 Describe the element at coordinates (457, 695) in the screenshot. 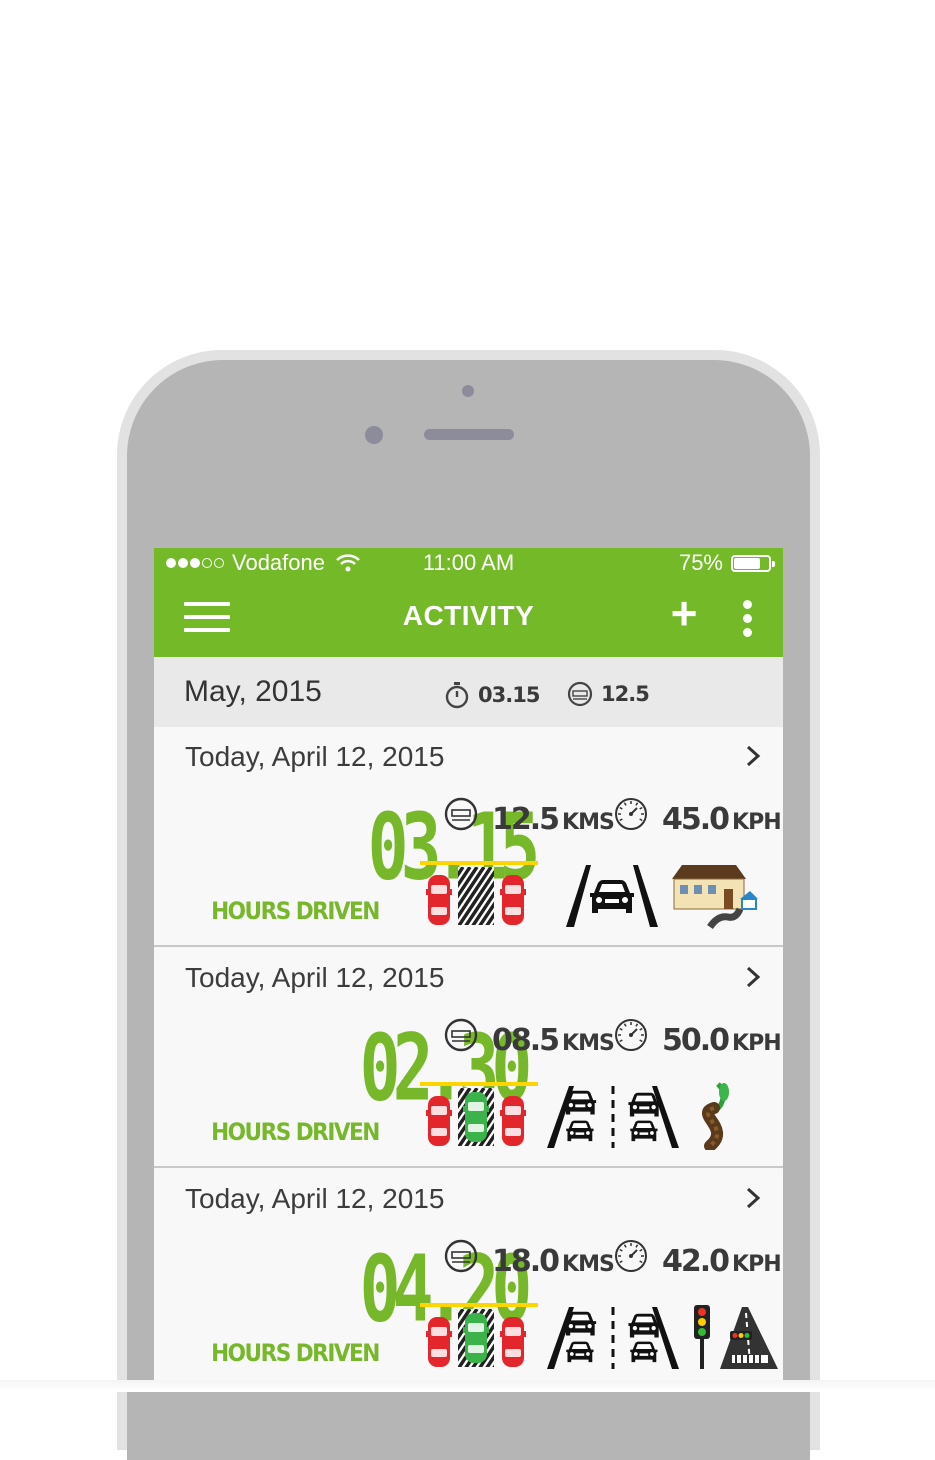

I see `stopwatch-icon` at that location.